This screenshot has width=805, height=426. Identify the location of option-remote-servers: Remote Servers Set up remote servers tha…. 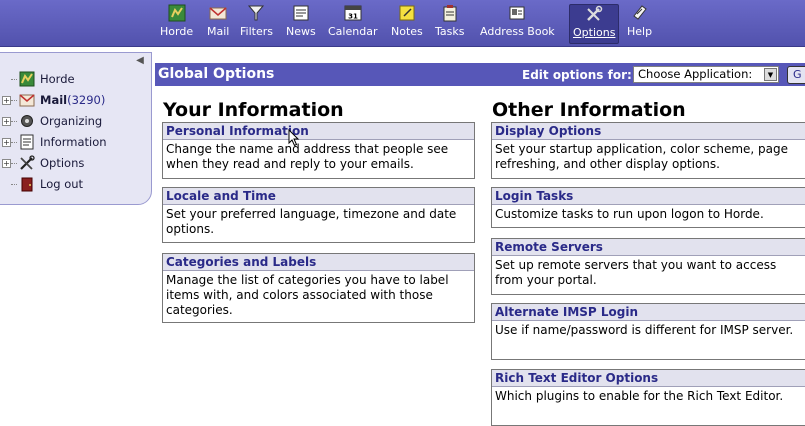
(648, 266).